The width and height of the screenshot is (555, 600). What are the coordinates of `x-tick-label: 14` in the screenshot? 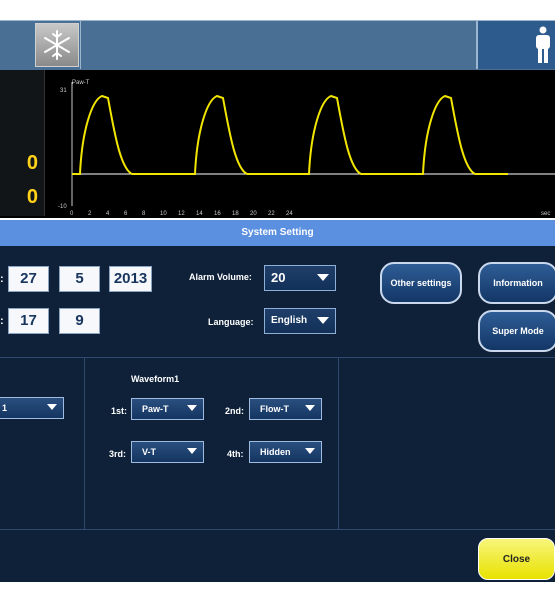 It's located at (199, 213).